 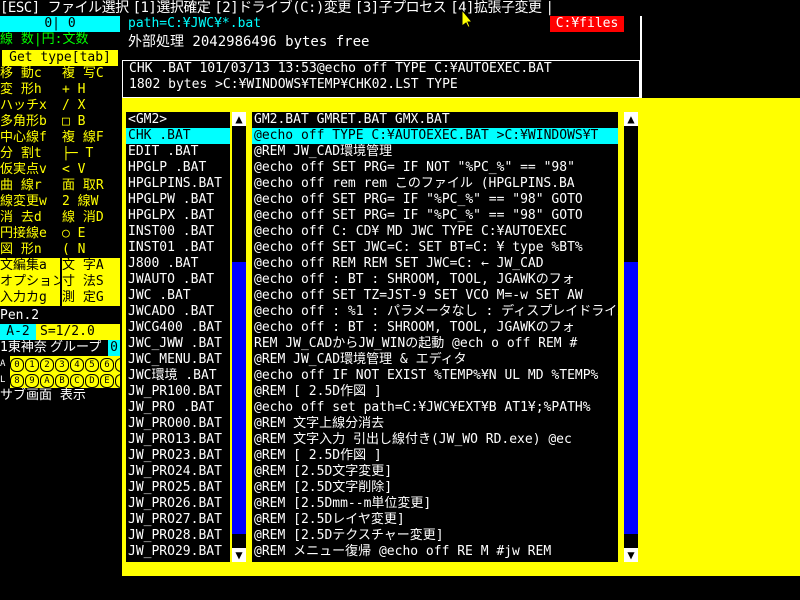 I want to click on content-line: @echo off REM REM SET JWC=C: ← JW_CAD, so click(x=435, y=264).